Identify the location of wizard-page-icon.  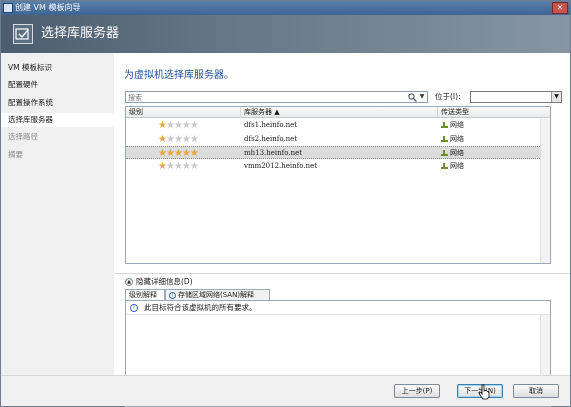
(23, 34).